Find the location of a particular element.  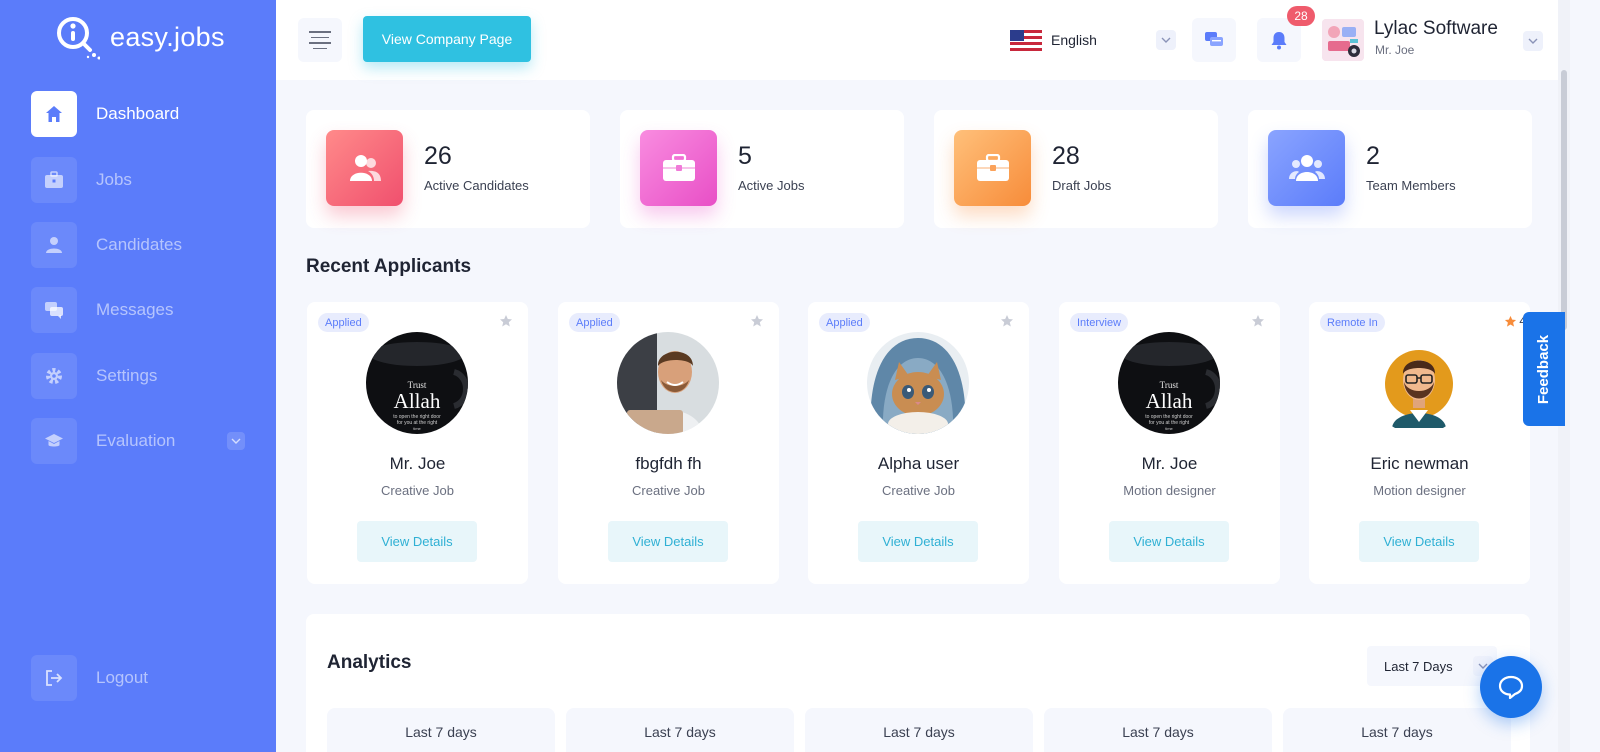

sidebar-item-dashboard: Dashboard is located at coordinates (141, 114).